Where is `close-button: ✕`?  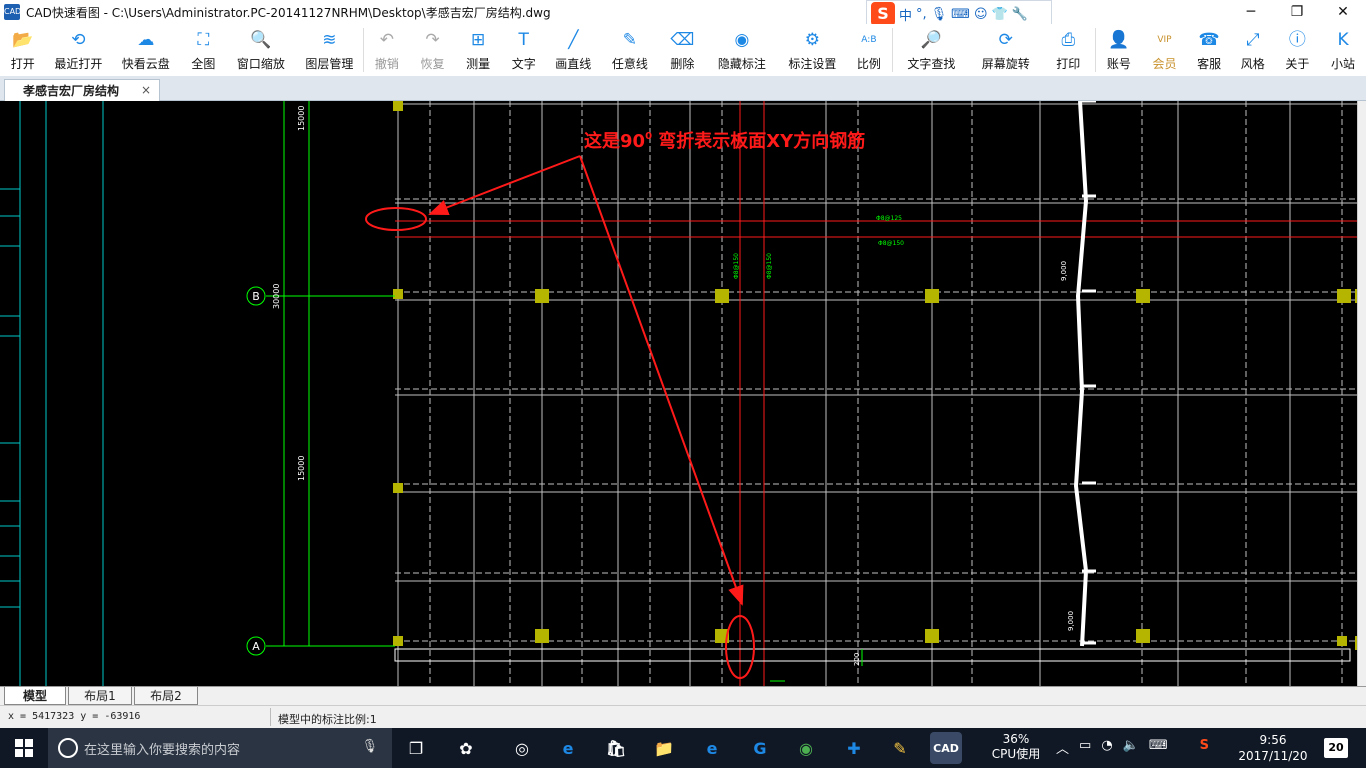
close-button: ✕ is located at coordinates (1343, 12).